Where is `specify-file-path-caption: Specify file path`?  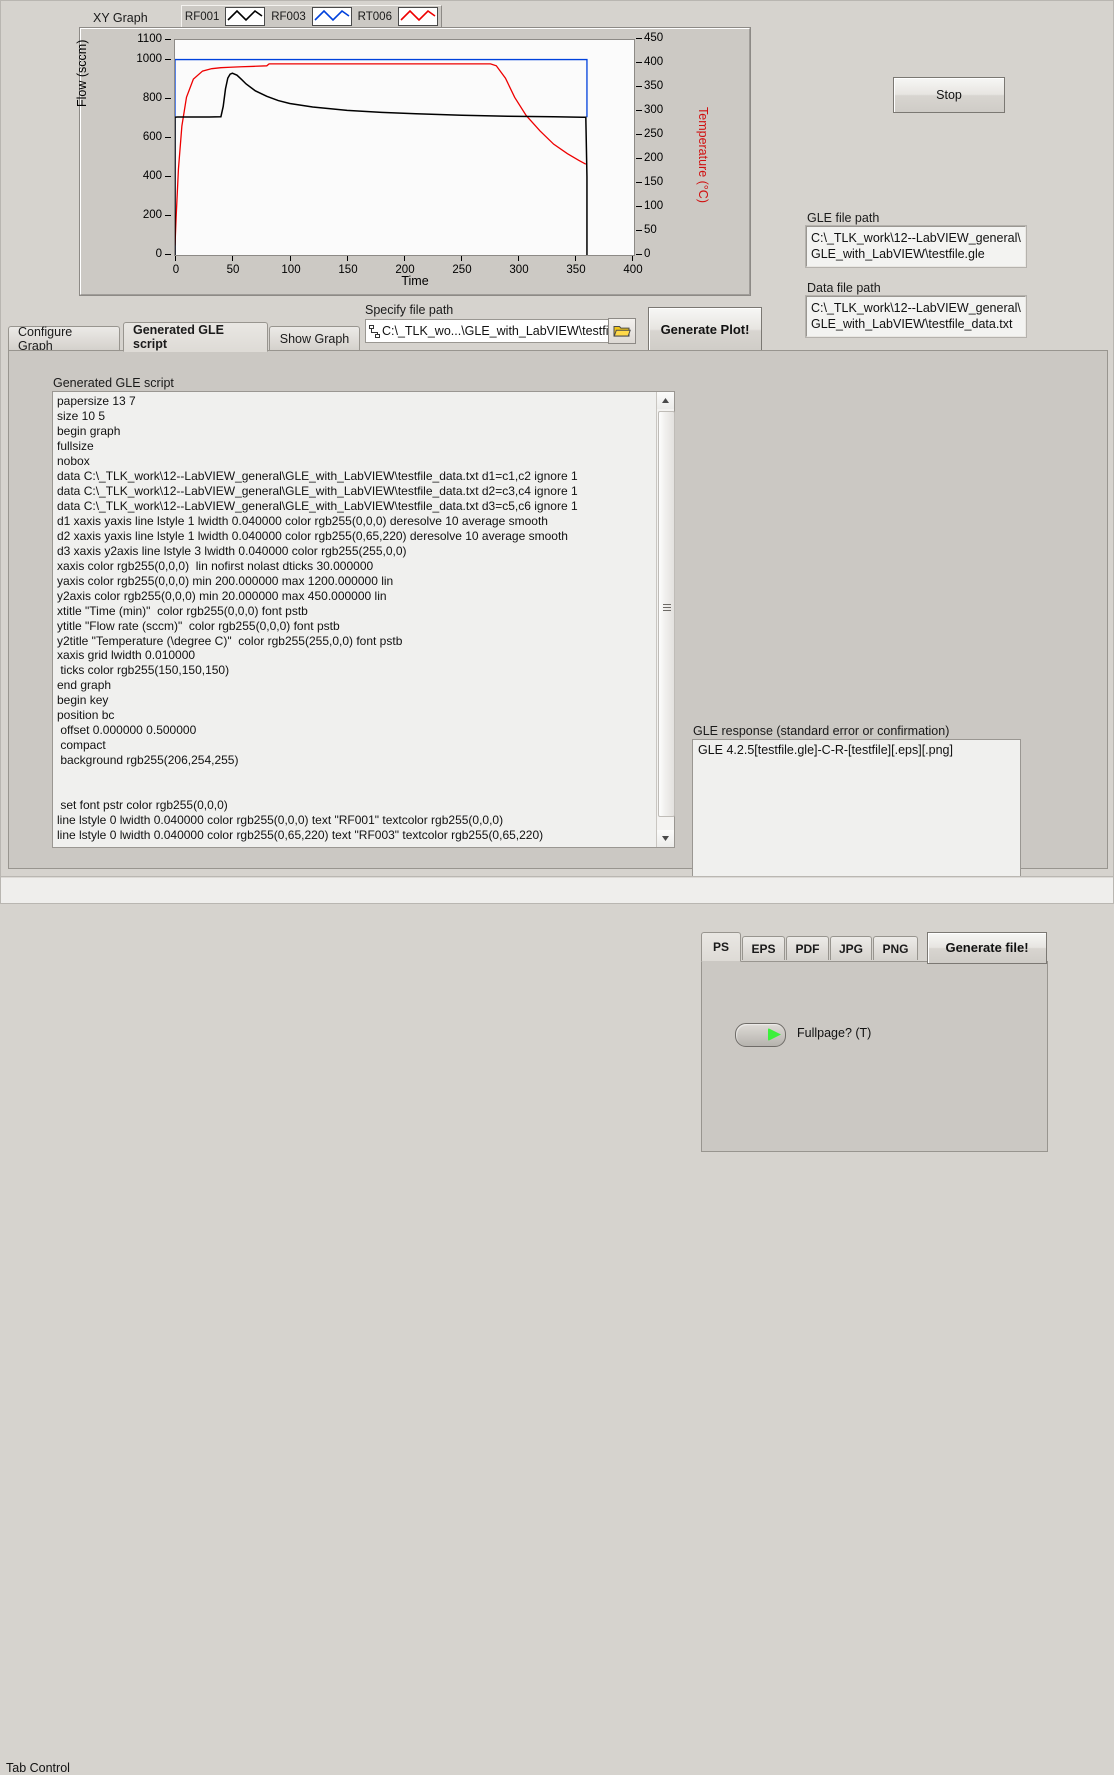
specify-file-path-caption: Specify file path is located at coordinates (409, 310).